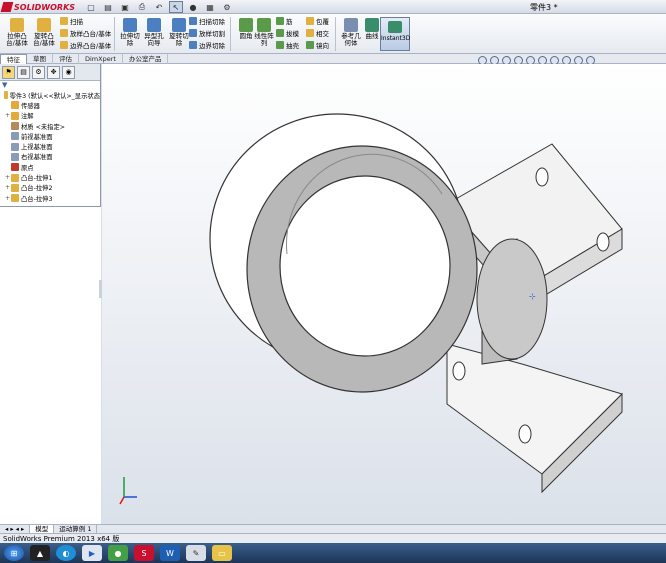 This screenshot has width=666, height=563. Describe the element at coordinates (159, 7) in the screenshot. I see `undo-icon: ↶` at that location.